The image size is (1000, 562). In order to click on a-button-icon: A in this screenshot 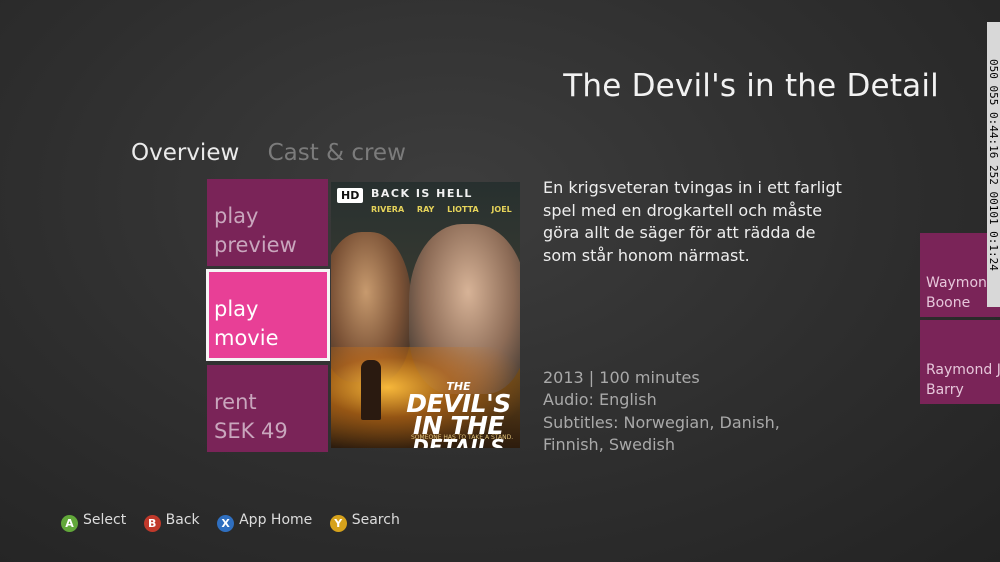, I will do `click(69, 523)`.